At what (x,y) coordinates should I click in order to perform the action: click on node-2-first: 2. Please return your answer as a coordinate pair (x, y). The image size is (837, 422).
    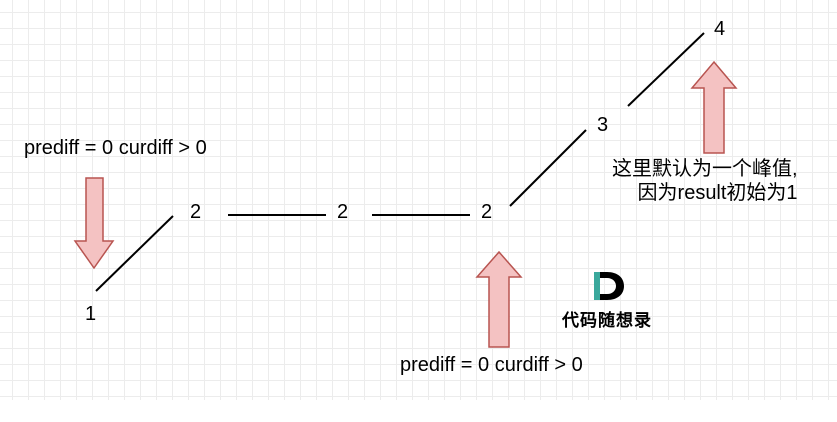
    Looking at the image, I should click on (195, 212).